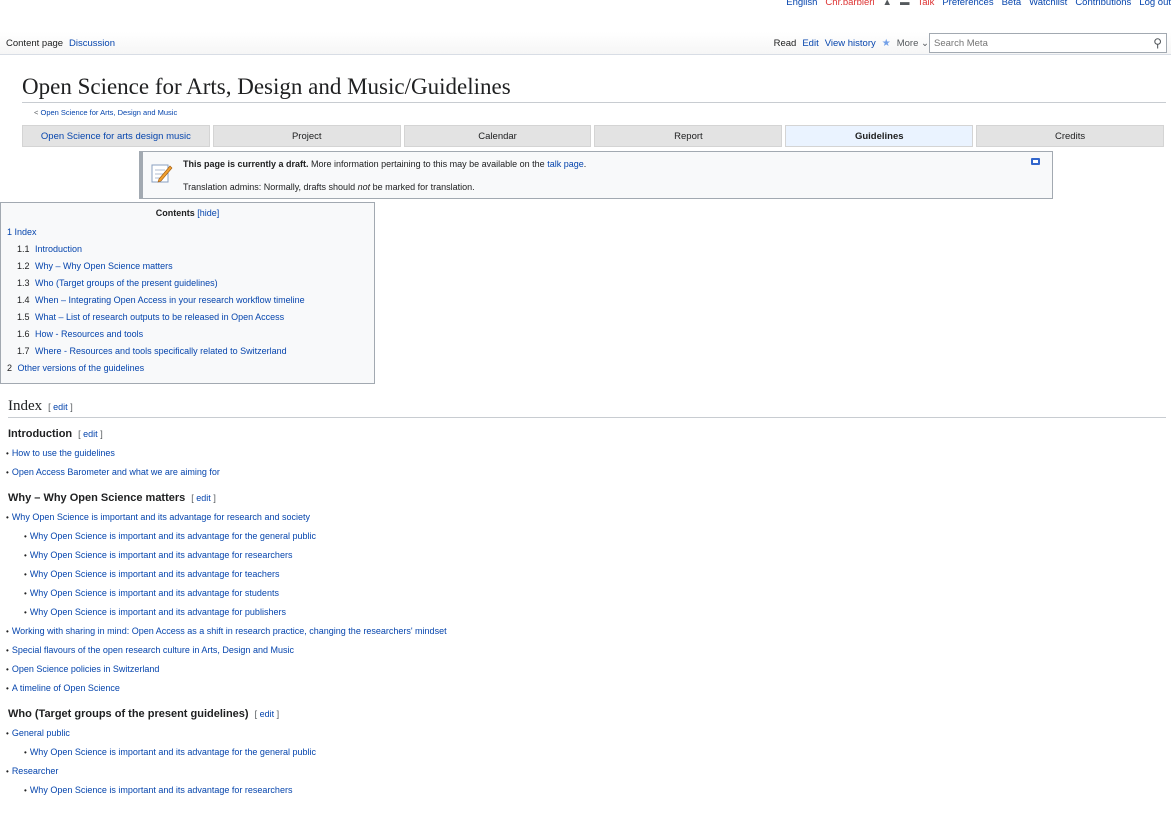 The width and height of the screenshot is (1171, 825). What do you see at coordinates (187, 232) in the screenshot?
I see `toc-item: 1 Index` at bounding box center [187, 232].